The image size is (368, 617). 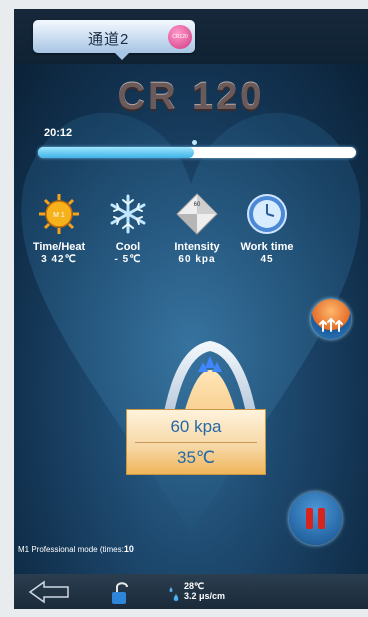 What do you see at coordinates (197, 247) in the screenshot?
I see `param-label: Intensity` at bounding box center [197, 247].